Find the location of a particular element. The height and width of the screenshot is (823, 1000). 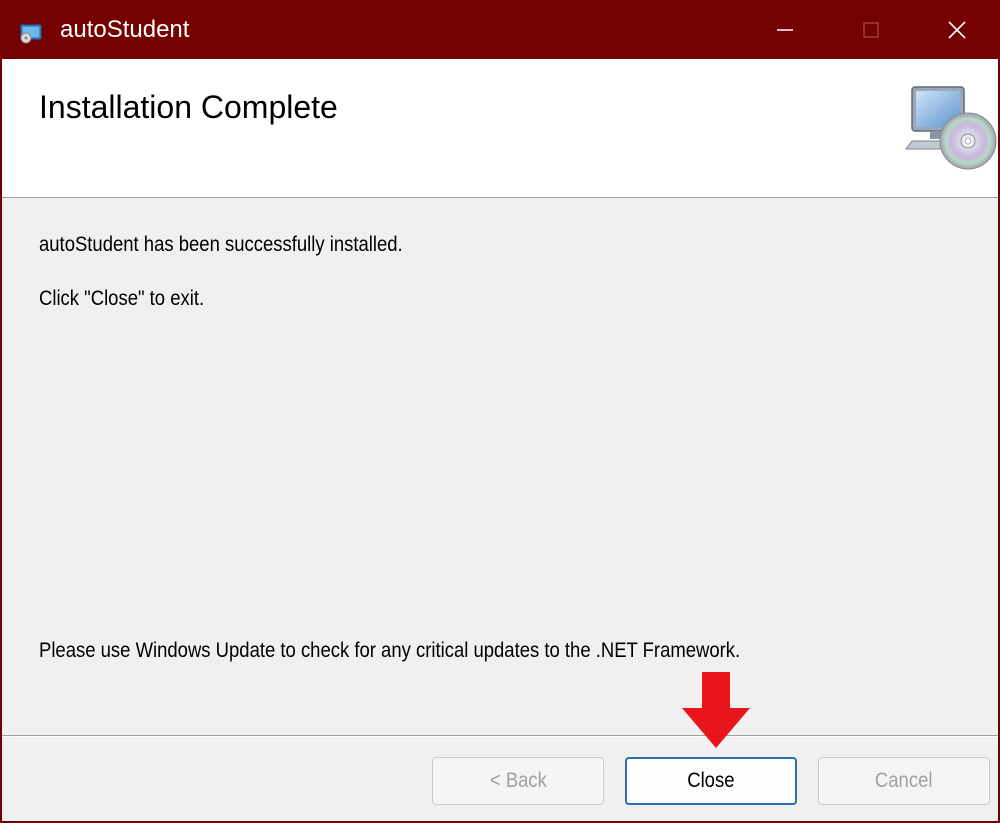

exit-instruction: Click "Close" to exit. is located at coordinates (122, 298).